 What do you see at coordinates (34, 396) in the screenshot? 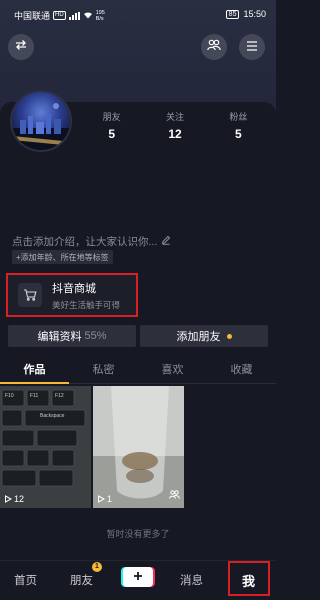
I see `key-label: F11` at bounding box center [34, 396].